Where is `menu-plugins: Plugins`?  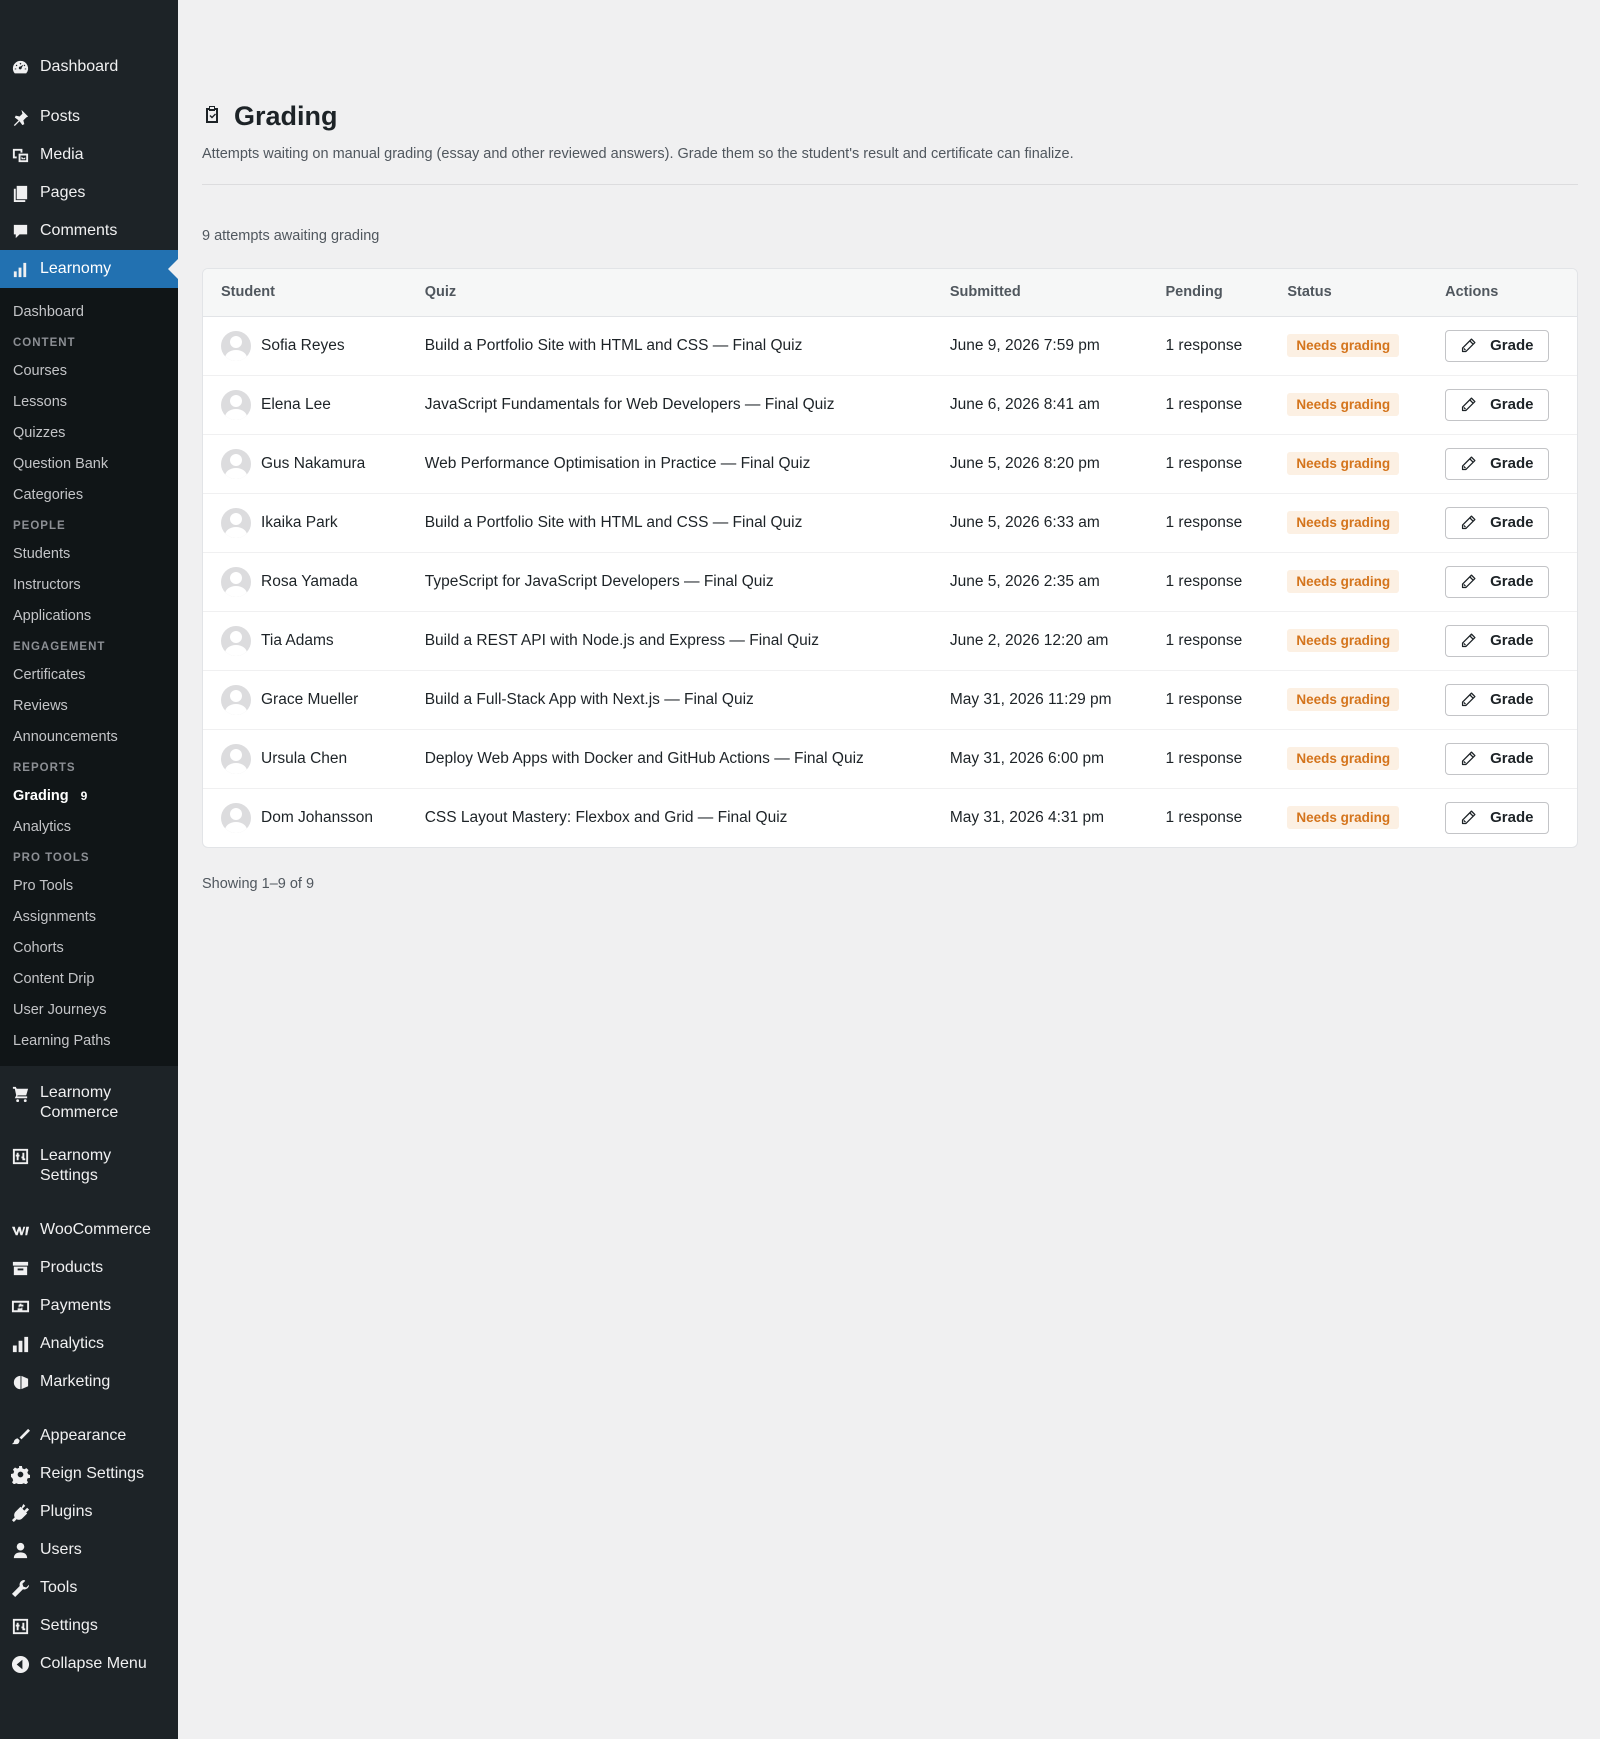 menu-plugins: Plugins is located at coordinates (89, 1512).